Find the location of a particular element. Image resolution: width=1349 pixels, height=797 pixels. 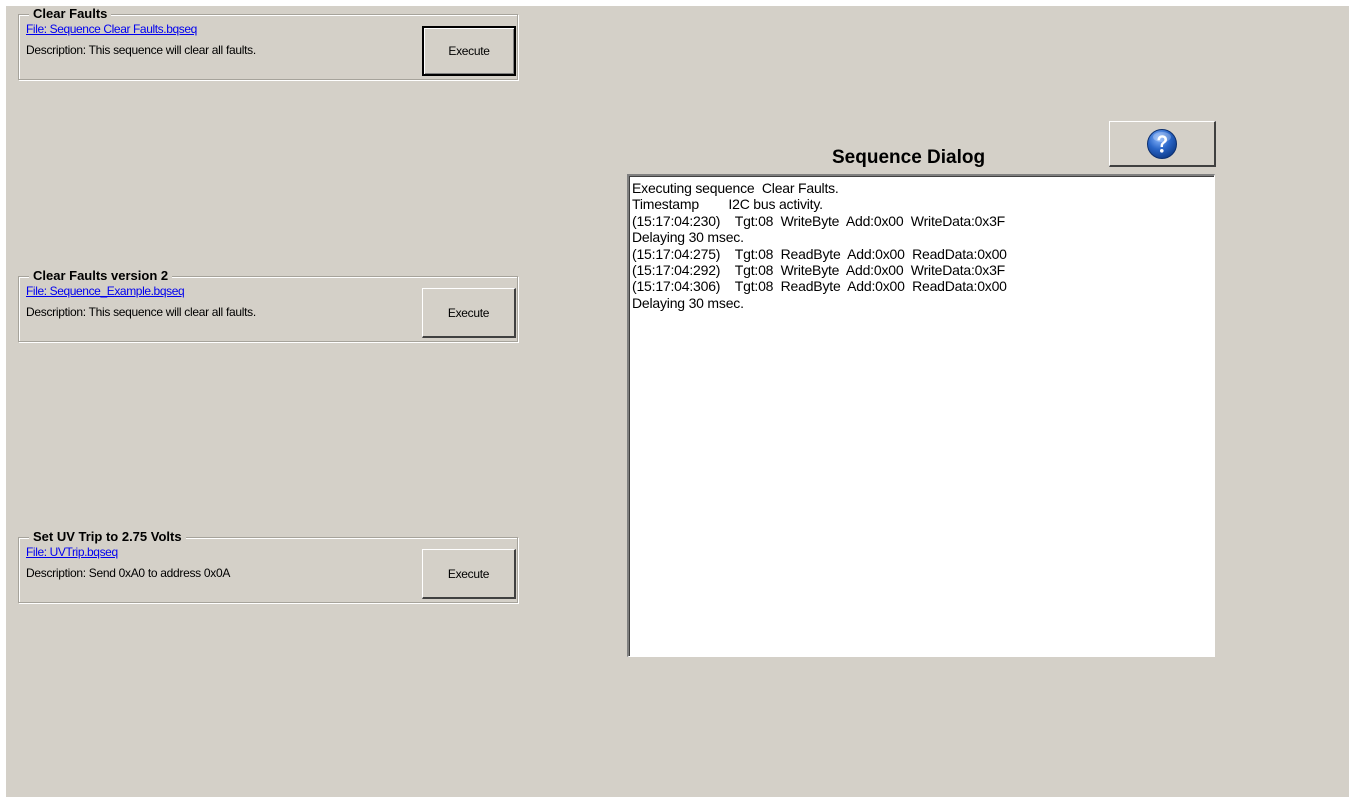

sequence-description: Description: Send 0xA0 to address 0x0A is located at coordinates (128, 573).